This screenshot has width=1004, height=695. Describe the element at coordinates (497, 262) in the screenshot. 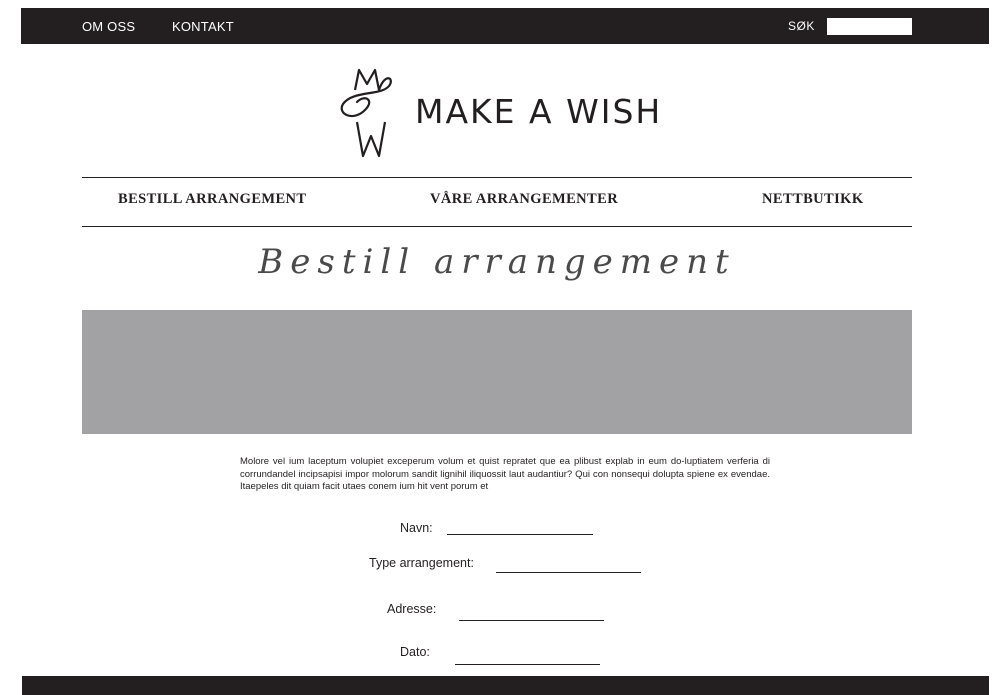

I see `page-title: Bestill arrangement` at that location.